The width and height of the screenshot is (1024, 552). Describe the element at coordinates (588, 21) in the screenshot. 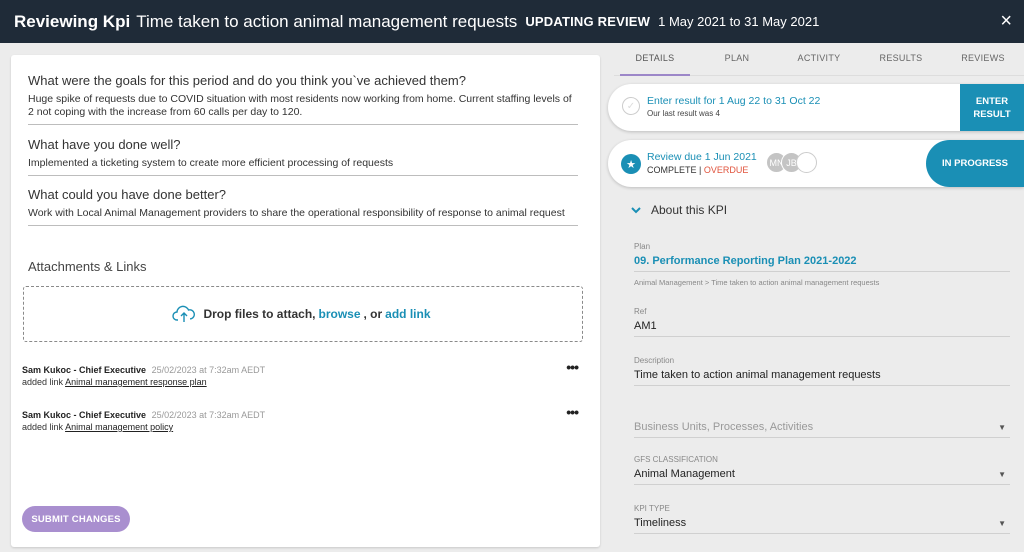

I see `review-status: UPDATING REVIEW` at that location.